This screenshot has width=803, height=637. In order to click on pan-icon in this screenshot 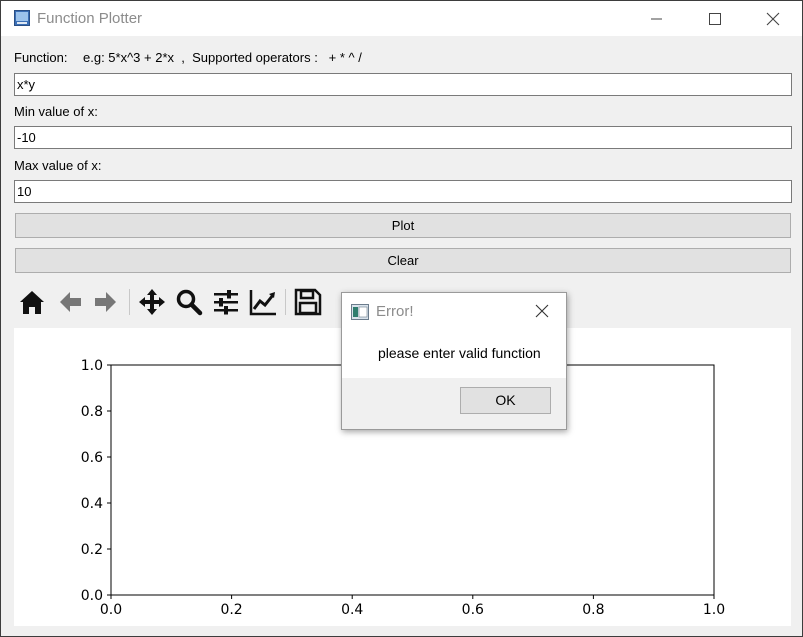, I will do `click(152, 302)`.